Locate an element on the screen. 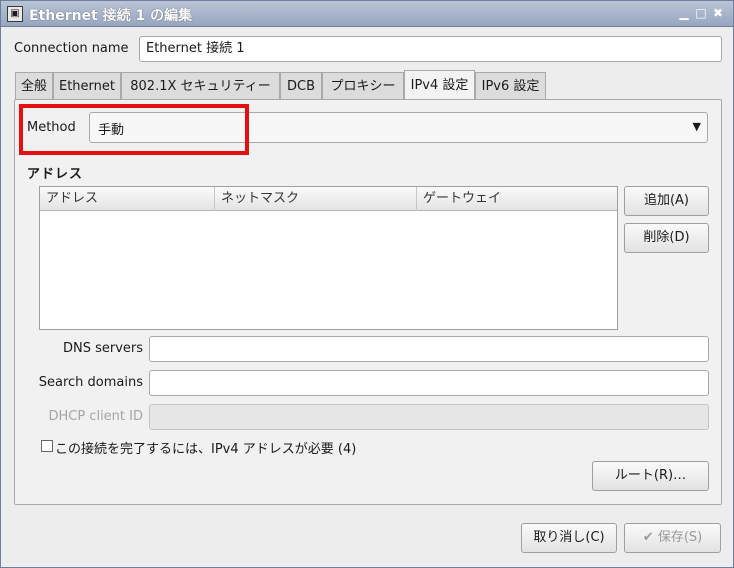 The height and width of the screenshot is (568, 734). require-ipv4-checkbox is located at coordinates (47, 446).